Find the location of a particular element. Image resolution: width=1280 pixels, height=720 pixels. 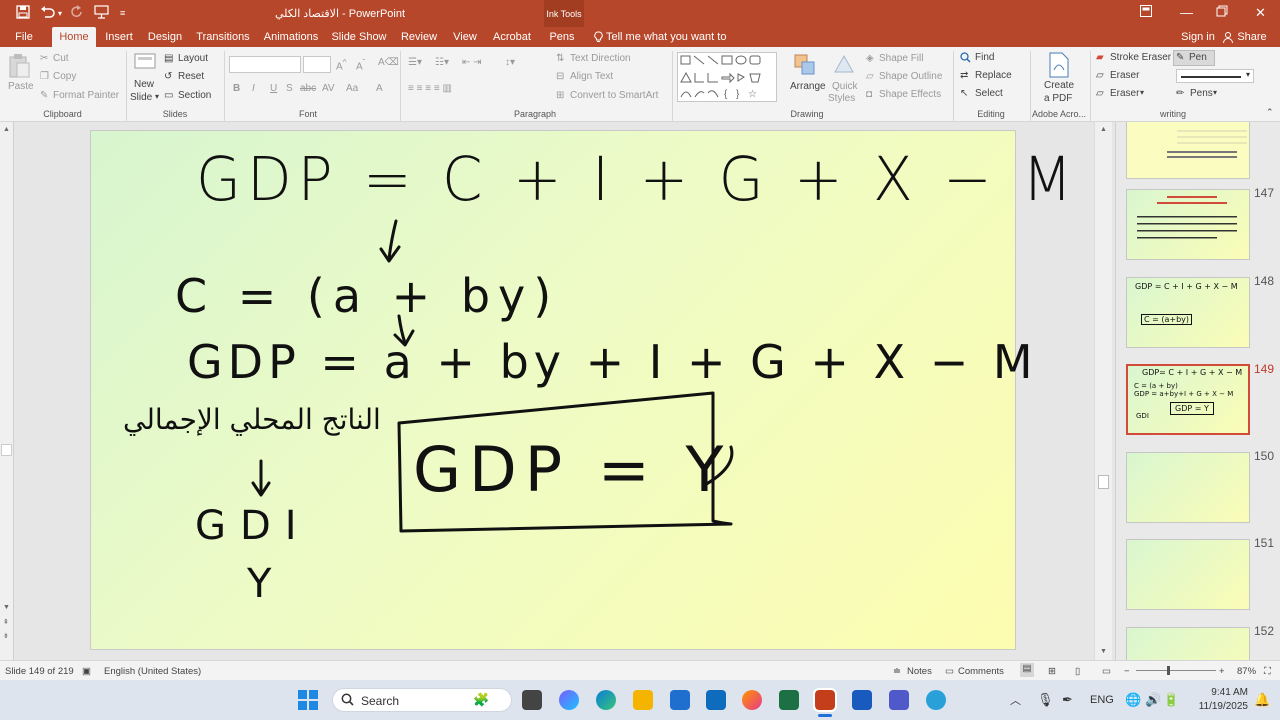

normal-view-icon: ▤ is located at coordinates (1027, 670).